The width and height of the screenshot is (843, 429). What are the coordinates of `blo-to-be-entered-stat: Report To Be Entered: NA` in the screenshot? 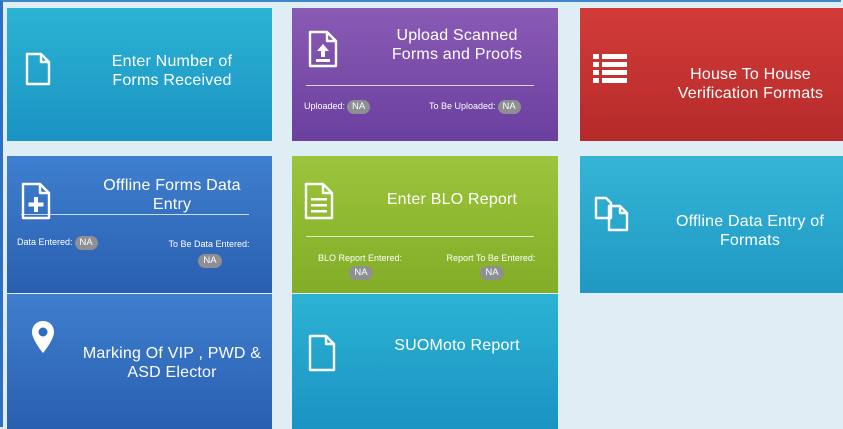 It's located at (491, 266).